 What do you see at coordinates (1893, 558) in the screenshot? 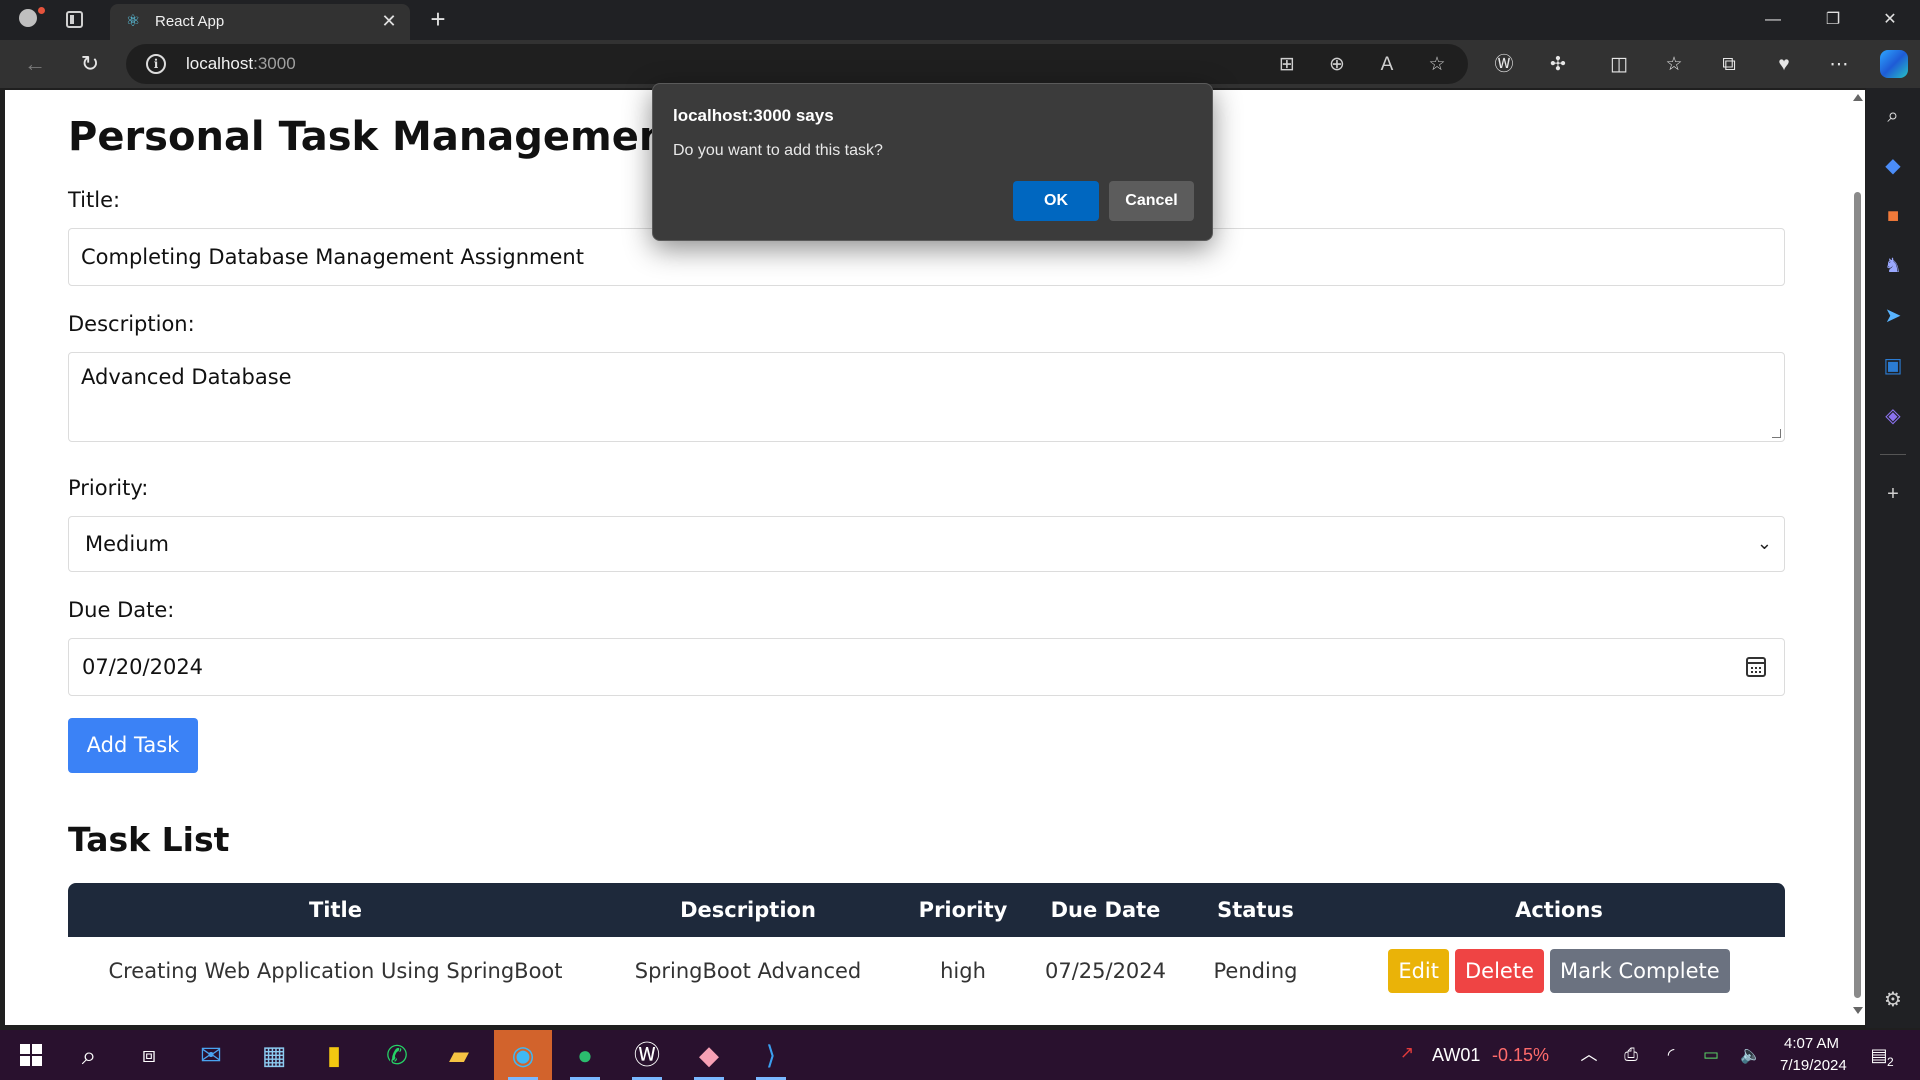
I see `edge-sidebar: ⌕ ◆ ■ ♞ ➤ ▣ ◈ + ⚙` at bounding box center [1893, 558].